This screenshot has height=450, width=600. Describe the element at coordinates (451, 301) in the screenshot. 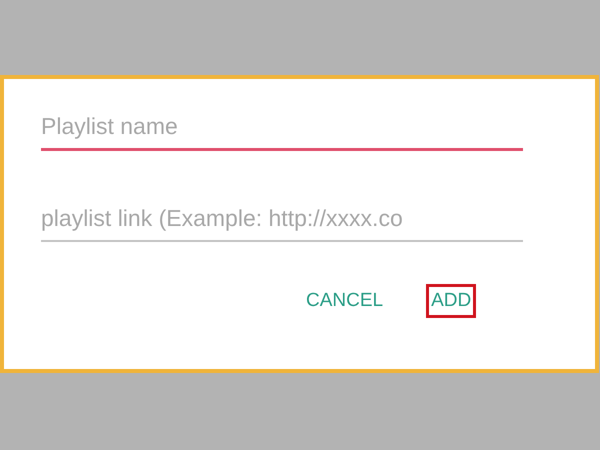

I see `dialog-button: ADD` at that location.